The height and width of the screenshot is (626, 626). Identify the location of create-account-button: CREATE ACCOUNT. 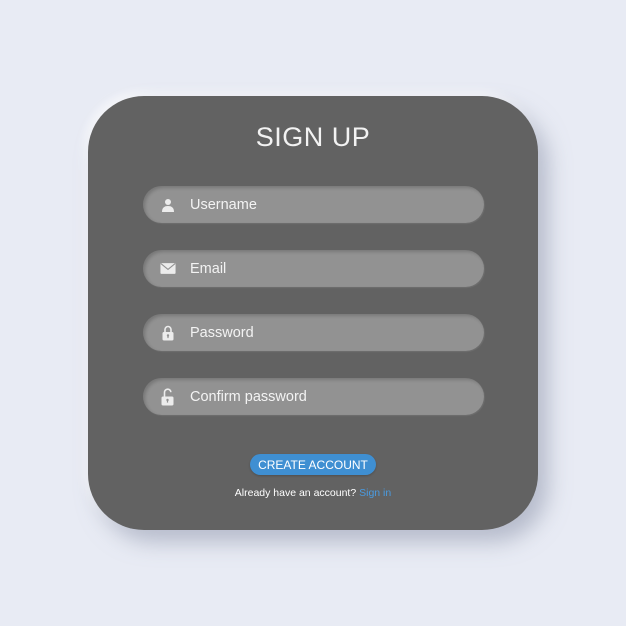
(313, 464).